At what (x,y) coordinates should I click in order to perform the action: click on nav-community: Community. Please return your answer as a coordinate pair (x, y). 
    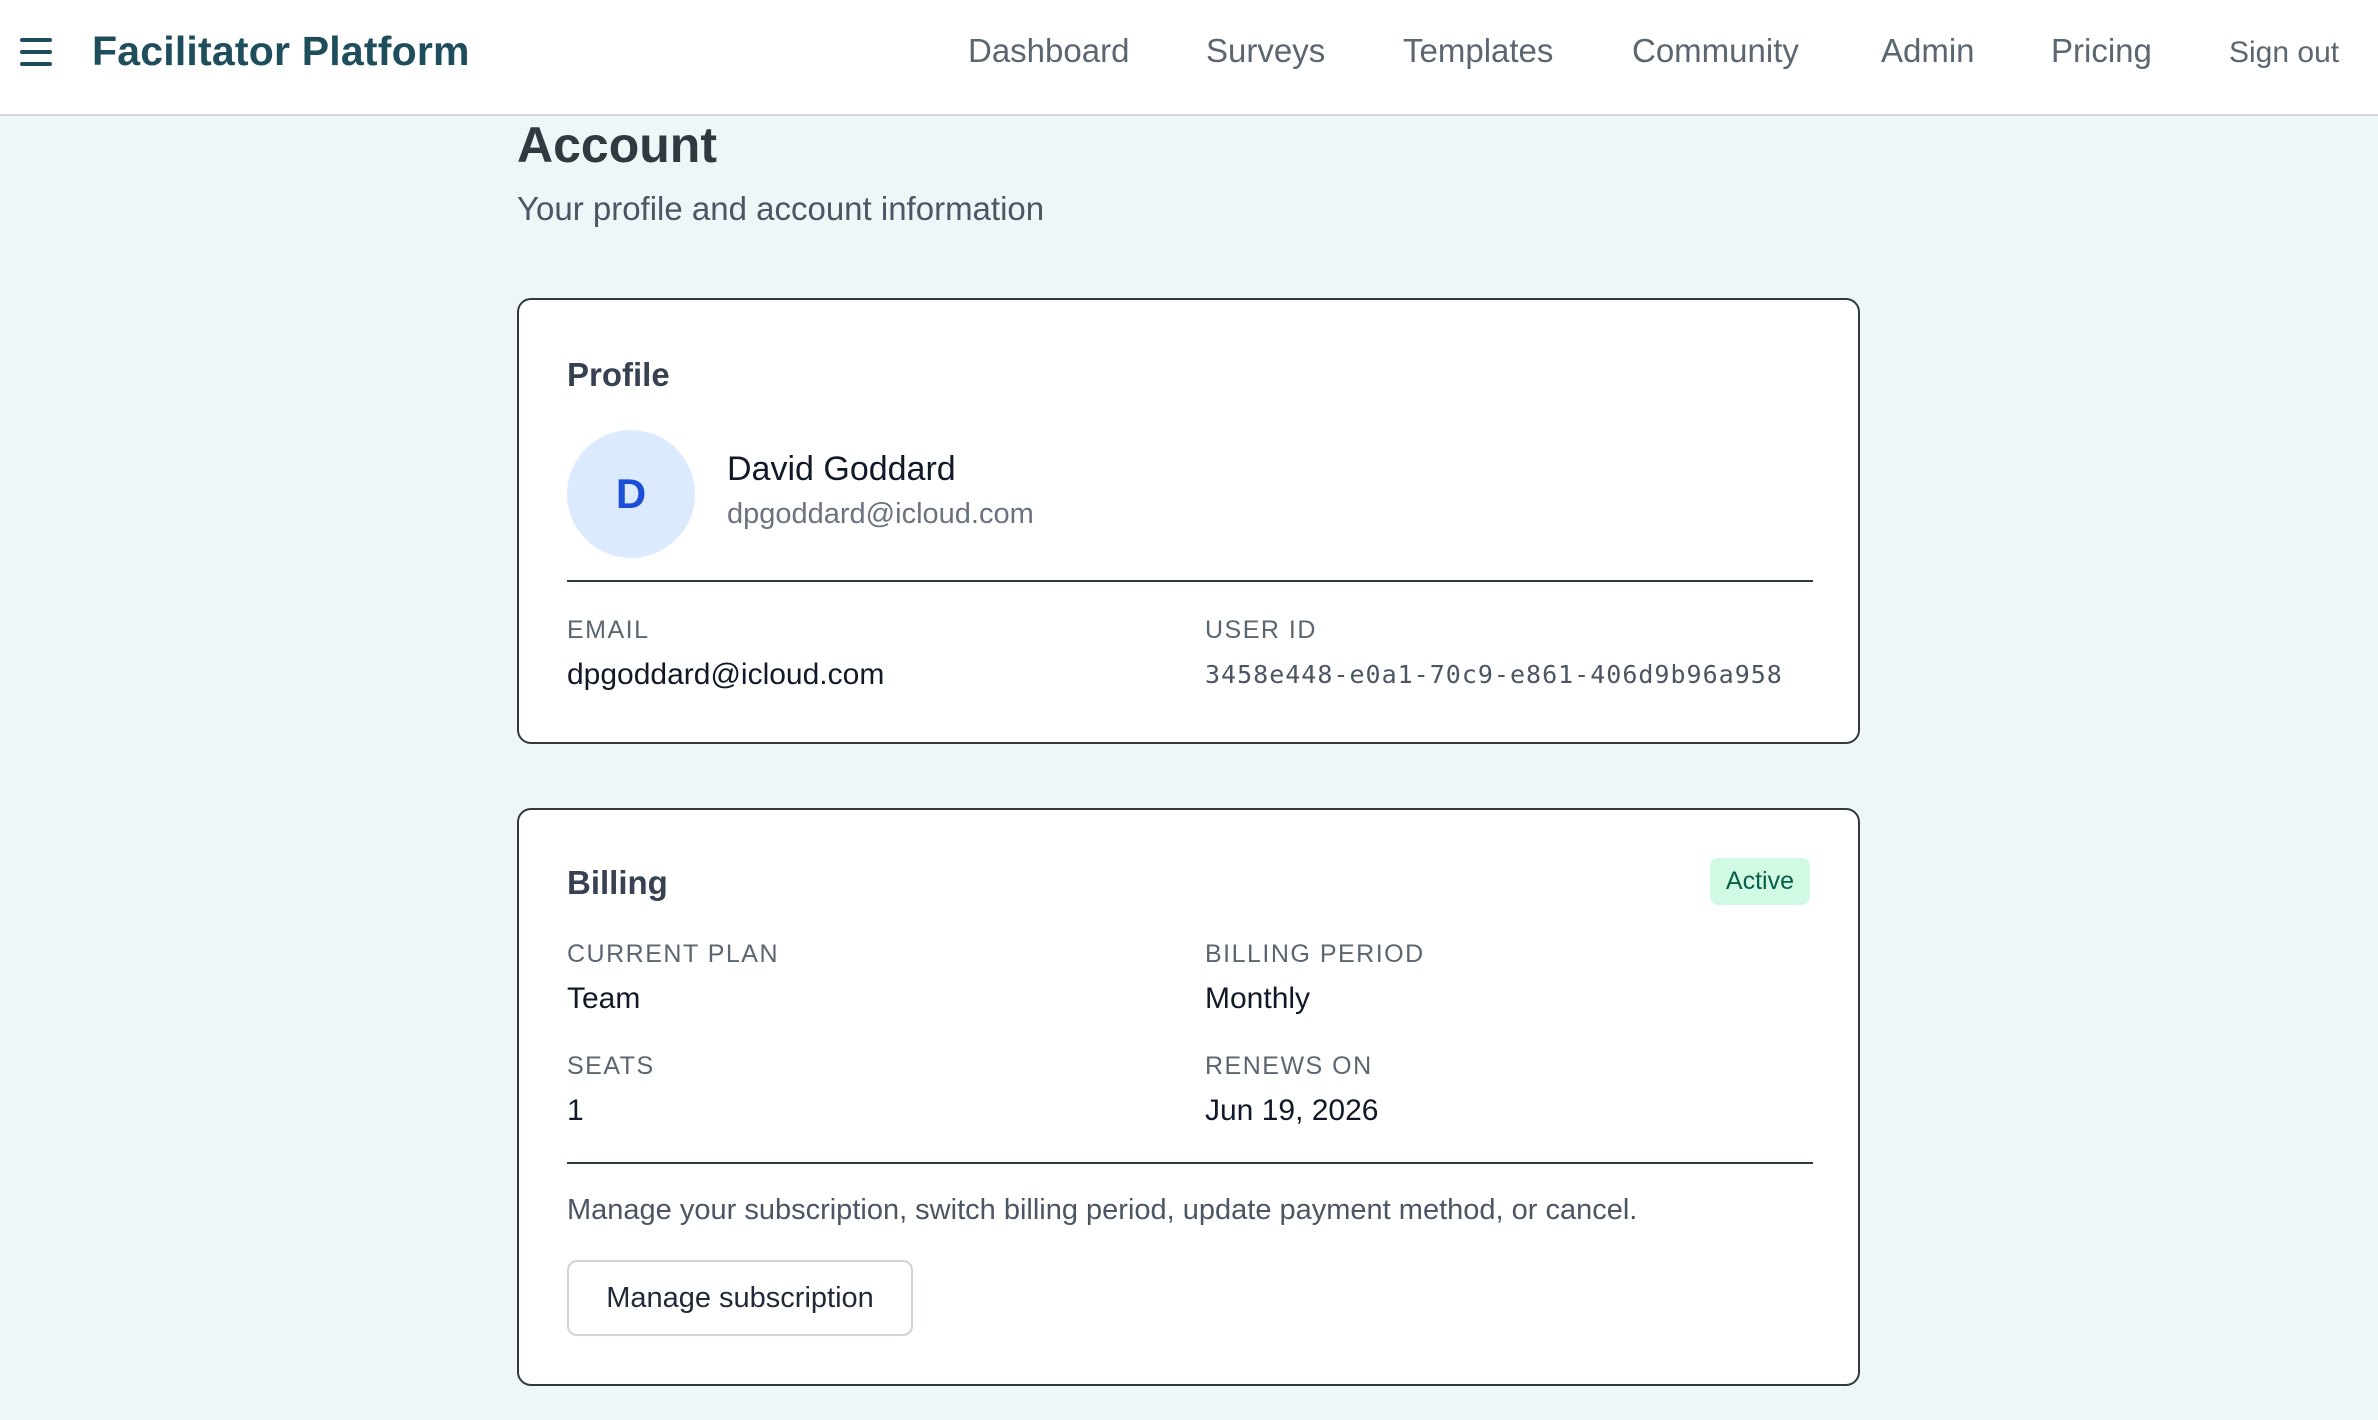
    Looking at the image, I should click on (1715, 51).